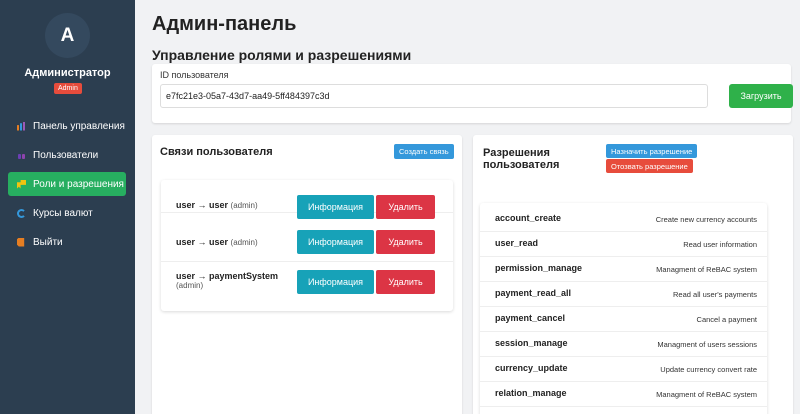 Image resolution: width=800 pixels, height=414 pixels. I want to click on role-badge: Admin, so click(68, 88).